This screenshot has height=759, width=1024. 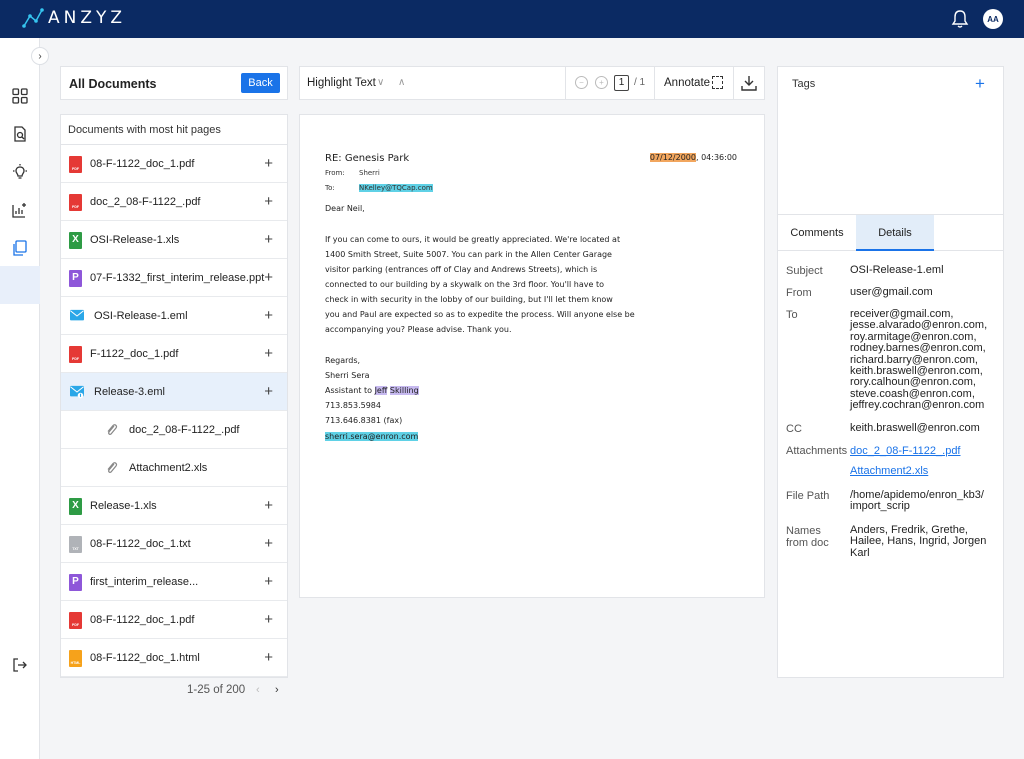 What do you see at coordinates (749, 83) in the screenshot?
I see `download-icon` at bounding box center [749, 83].